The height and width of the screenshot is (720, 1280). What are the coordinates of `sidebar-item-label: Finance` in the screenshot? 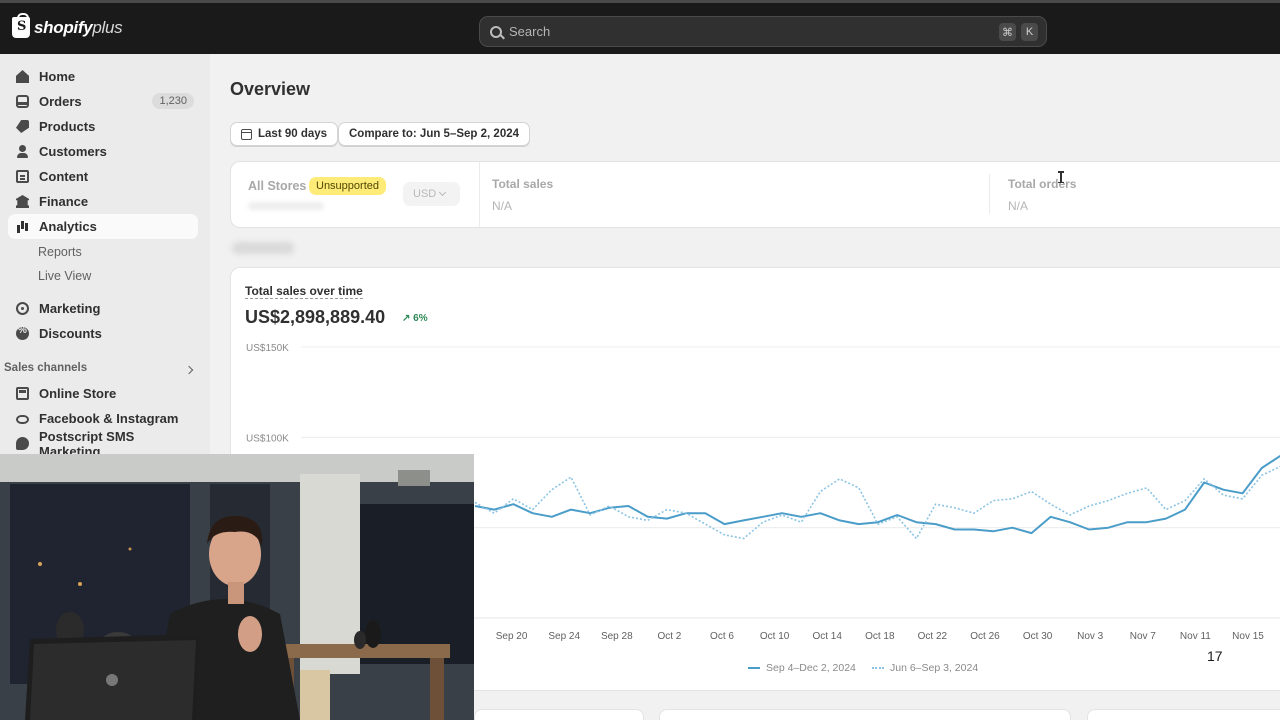 It's located at (64, 201).